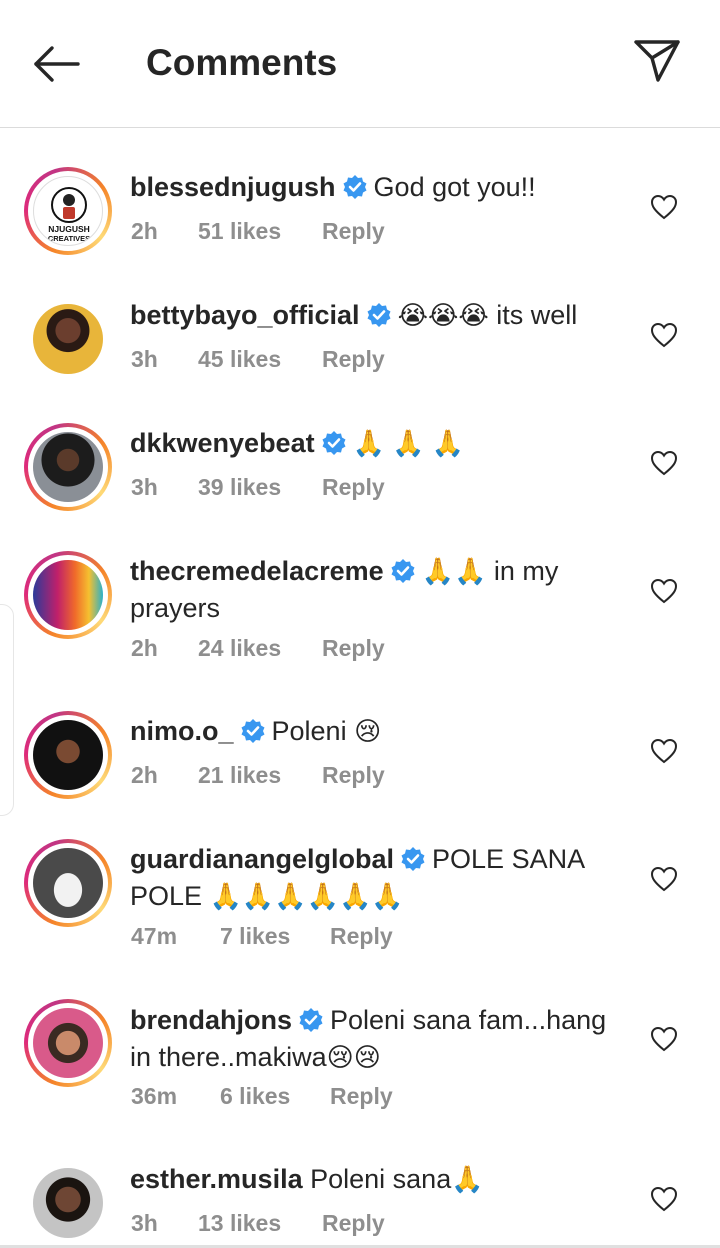 Image resolution: width=720 pixels, height=1248 pixels. What do you see at coordinates (69, 229) in the screenshot?
I see `svg-text: NJUGUSH` at bounding box center [69, 229].